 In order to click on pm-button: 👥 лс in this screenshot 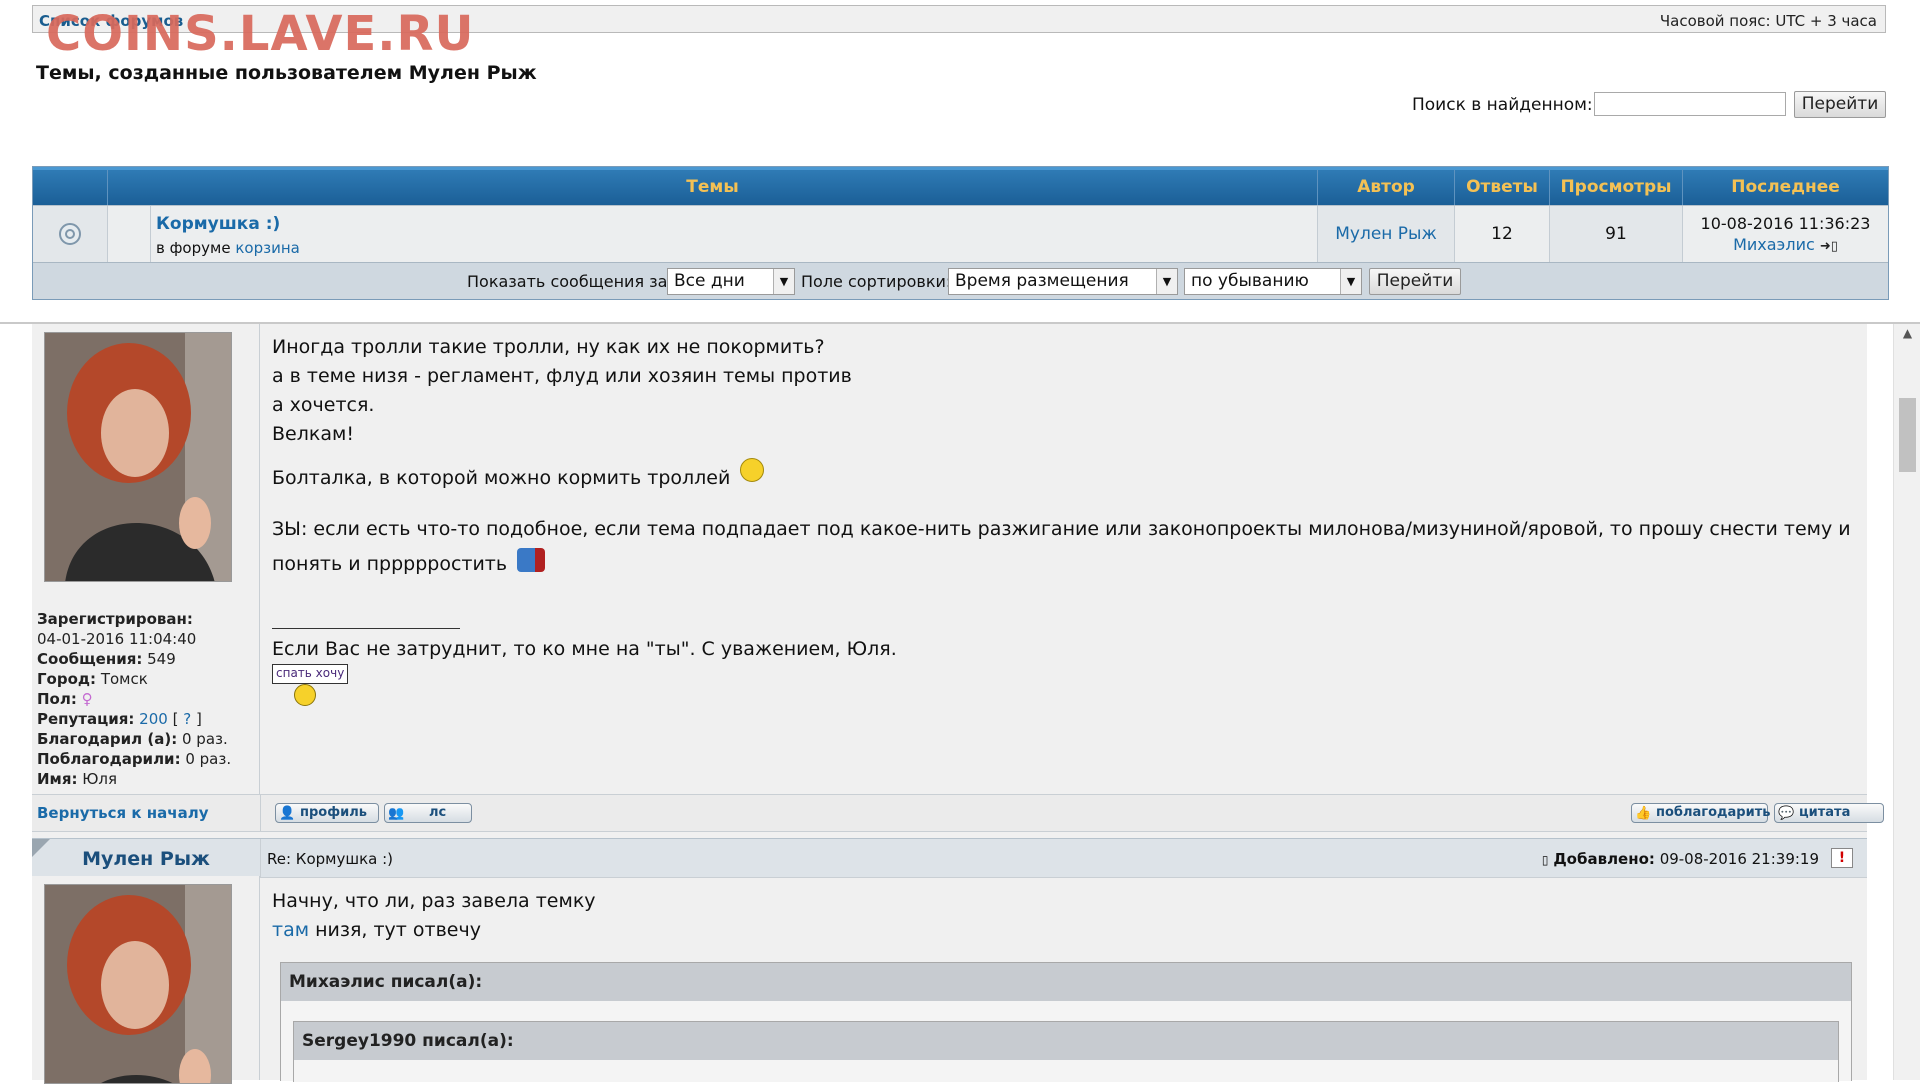, I will do `click(428, 813)`.